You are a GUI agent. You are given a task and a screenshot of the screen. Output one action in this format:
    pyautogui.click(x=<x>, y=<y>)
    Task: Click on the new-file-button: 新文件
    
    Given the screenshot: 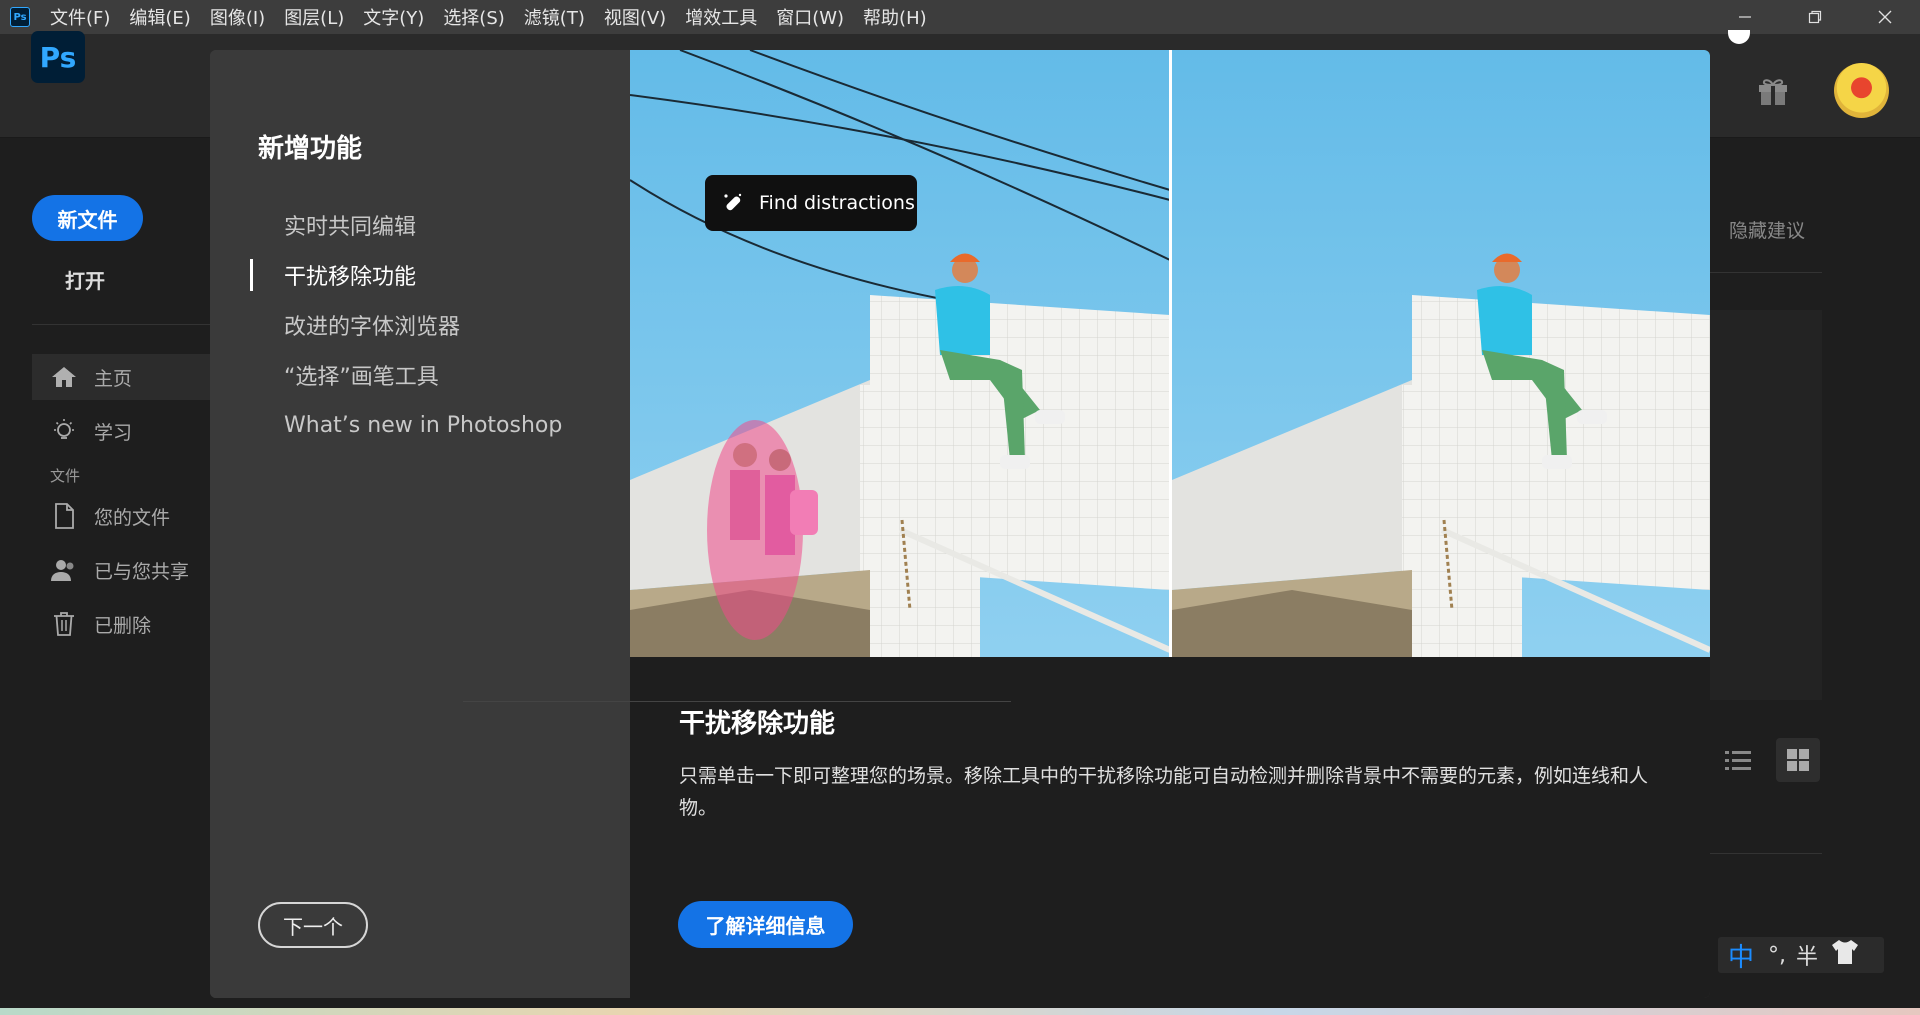 What is the action you would take?
    pyautogui.click(x=87, y=218)
    